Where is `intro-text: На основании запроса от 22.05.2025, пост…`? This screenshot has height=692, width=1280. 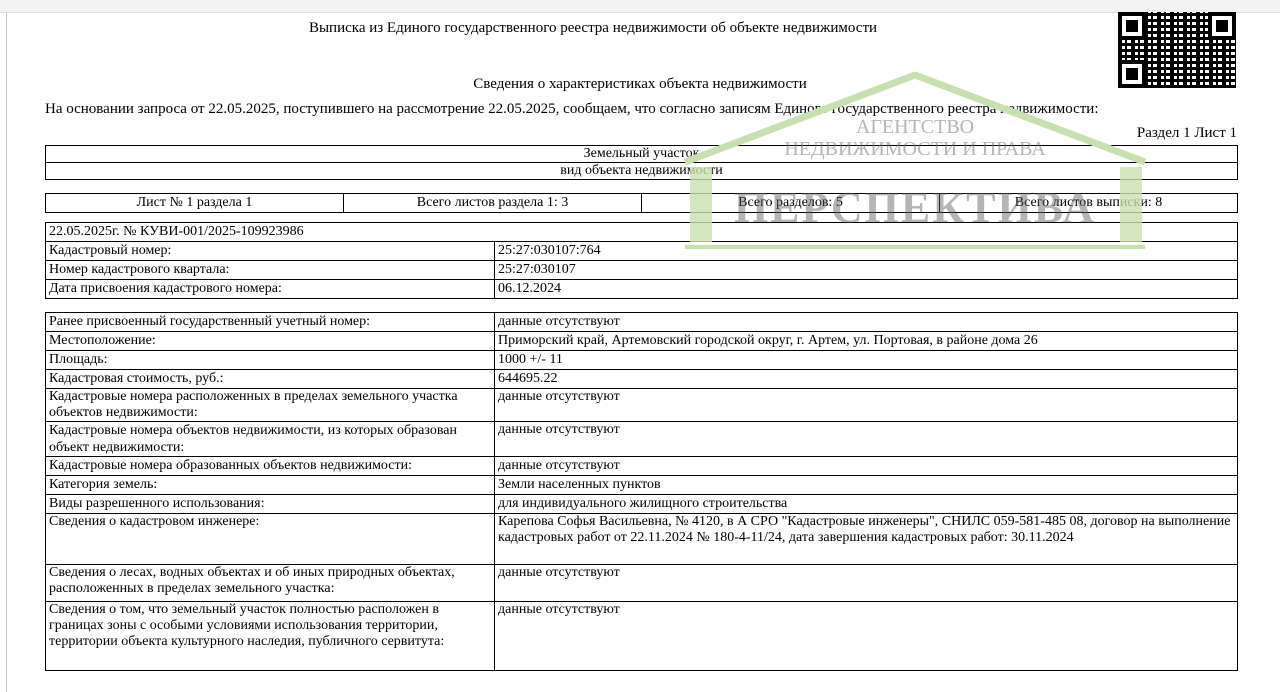
intro-text: На основании запроса от 22.05.2025, пост… is located at coordinates (572, 109).